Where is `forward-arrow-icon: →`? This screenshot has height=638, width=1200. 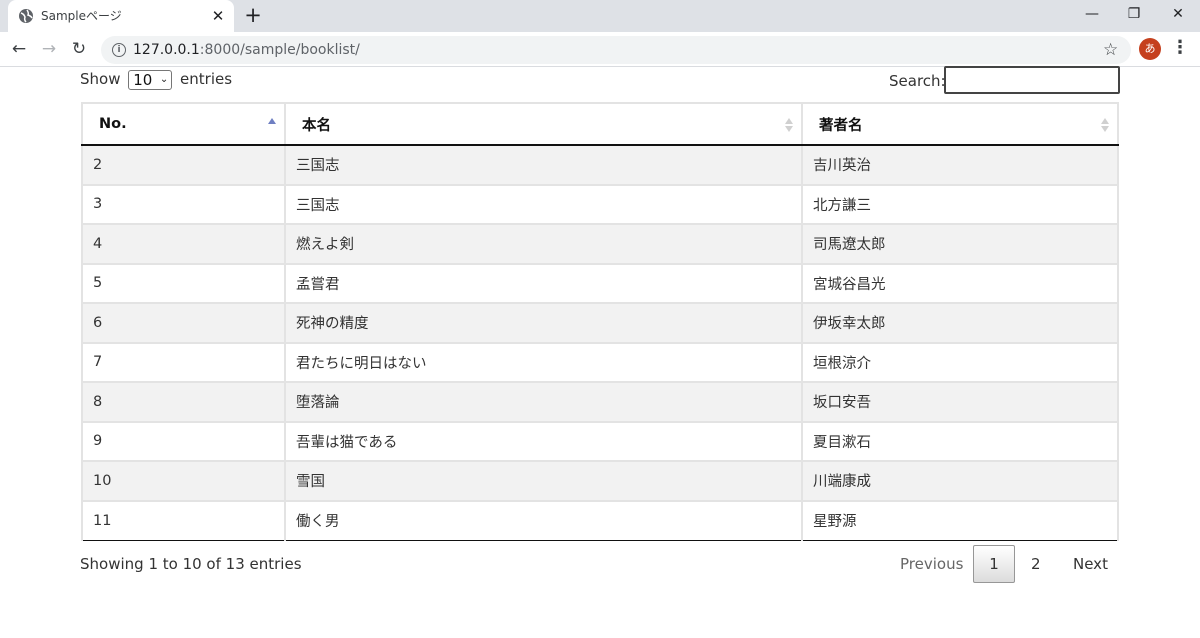 forward-arrow-icon: → is located at coordinates (49, 49).